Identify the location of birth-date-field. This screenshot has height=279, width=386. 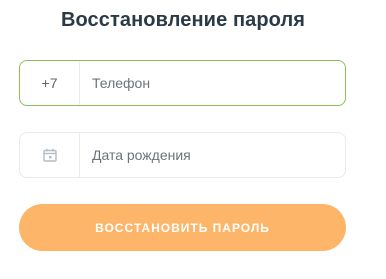
(182, 155).